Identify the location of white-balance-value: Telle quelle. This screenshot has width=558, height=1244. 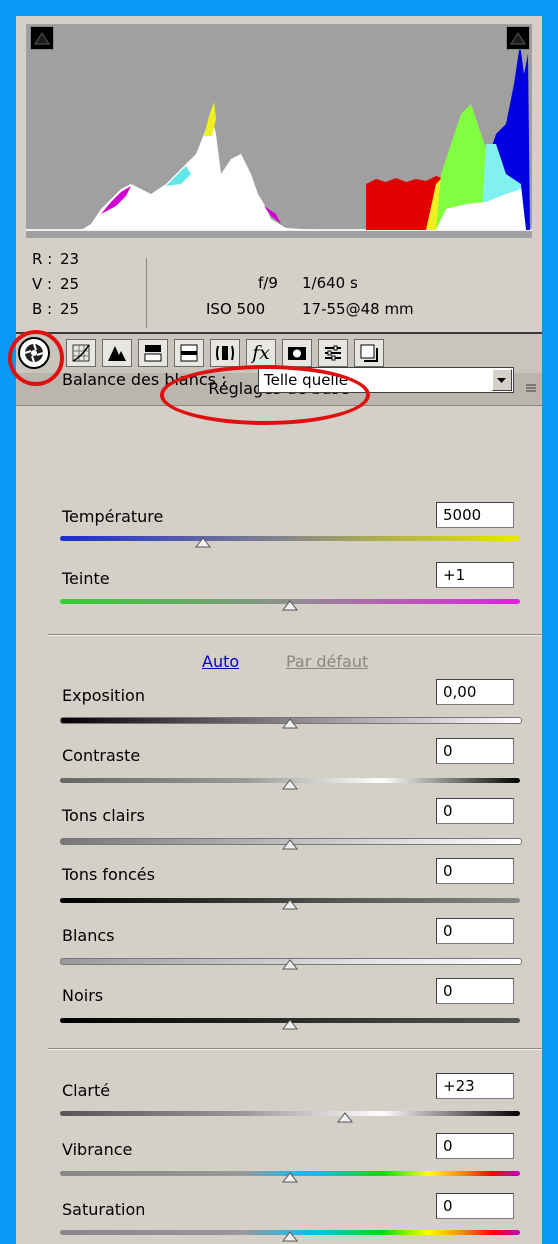
(306, 380).